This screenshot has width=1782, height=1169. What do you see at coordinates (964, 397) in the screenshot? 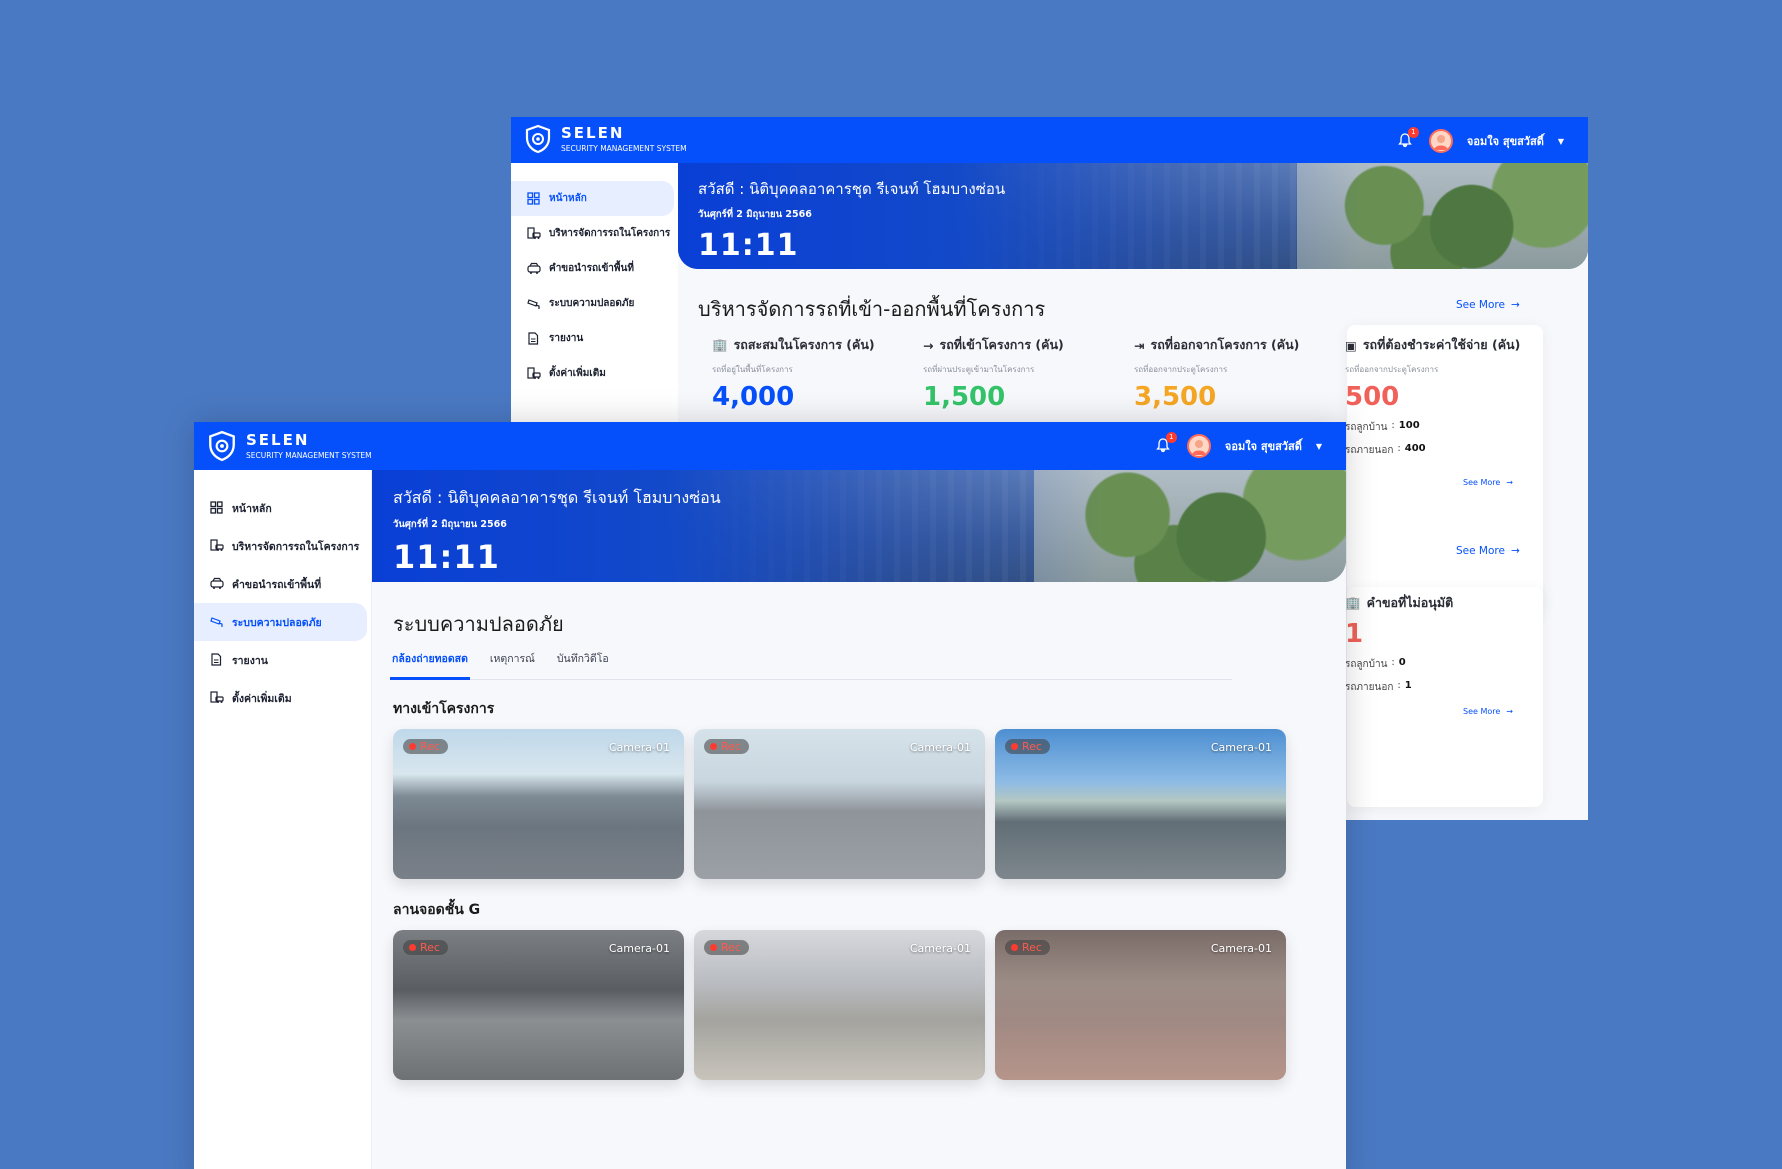
I see `stat-value: 1,500` at bounding box center [964, 397].